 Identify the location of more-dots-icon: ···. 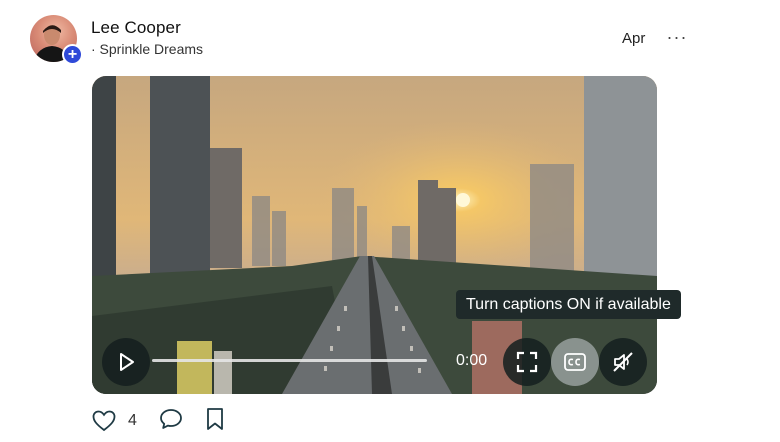
(677, 36).